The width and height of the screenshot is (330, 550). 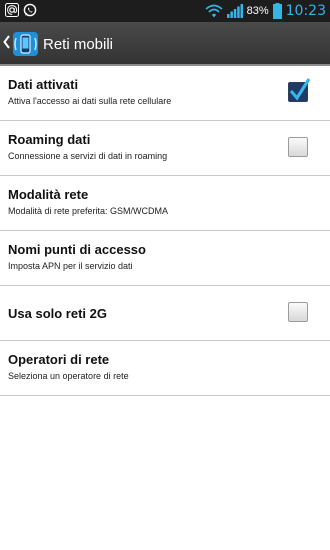 What do you see at coordinates (30, 10) in the screenshot?
I see `whatsapp-icon` at bounding box center [30, 10].